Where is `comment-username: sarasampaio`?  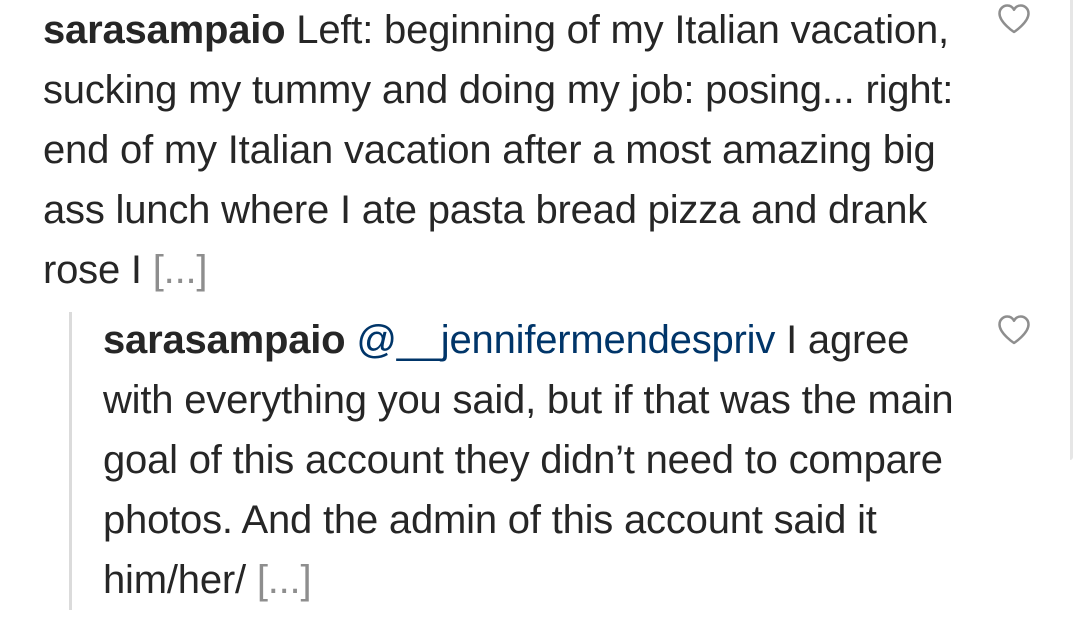 comment-username: sarasampaio is located at coordinates (164, 30).